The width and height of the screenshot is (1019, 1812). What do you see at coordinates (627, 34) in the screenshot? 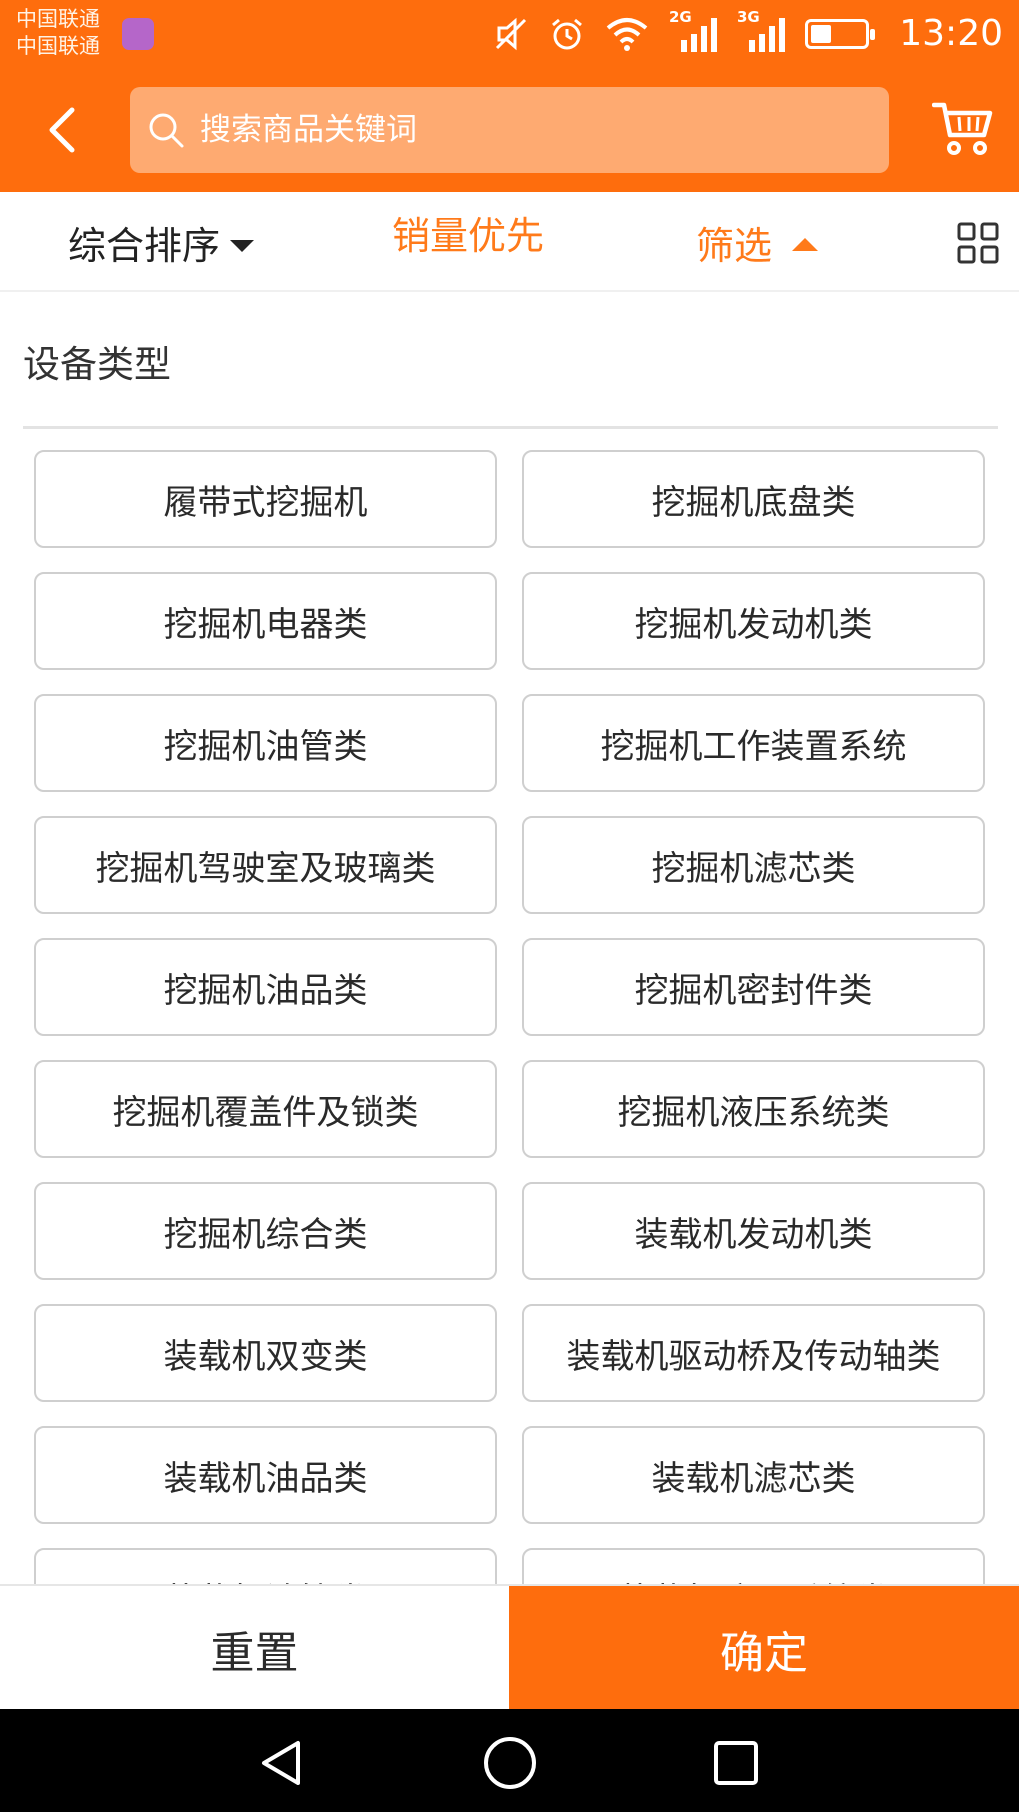
I see `wifi-icon` at bounding box center [627, 34].